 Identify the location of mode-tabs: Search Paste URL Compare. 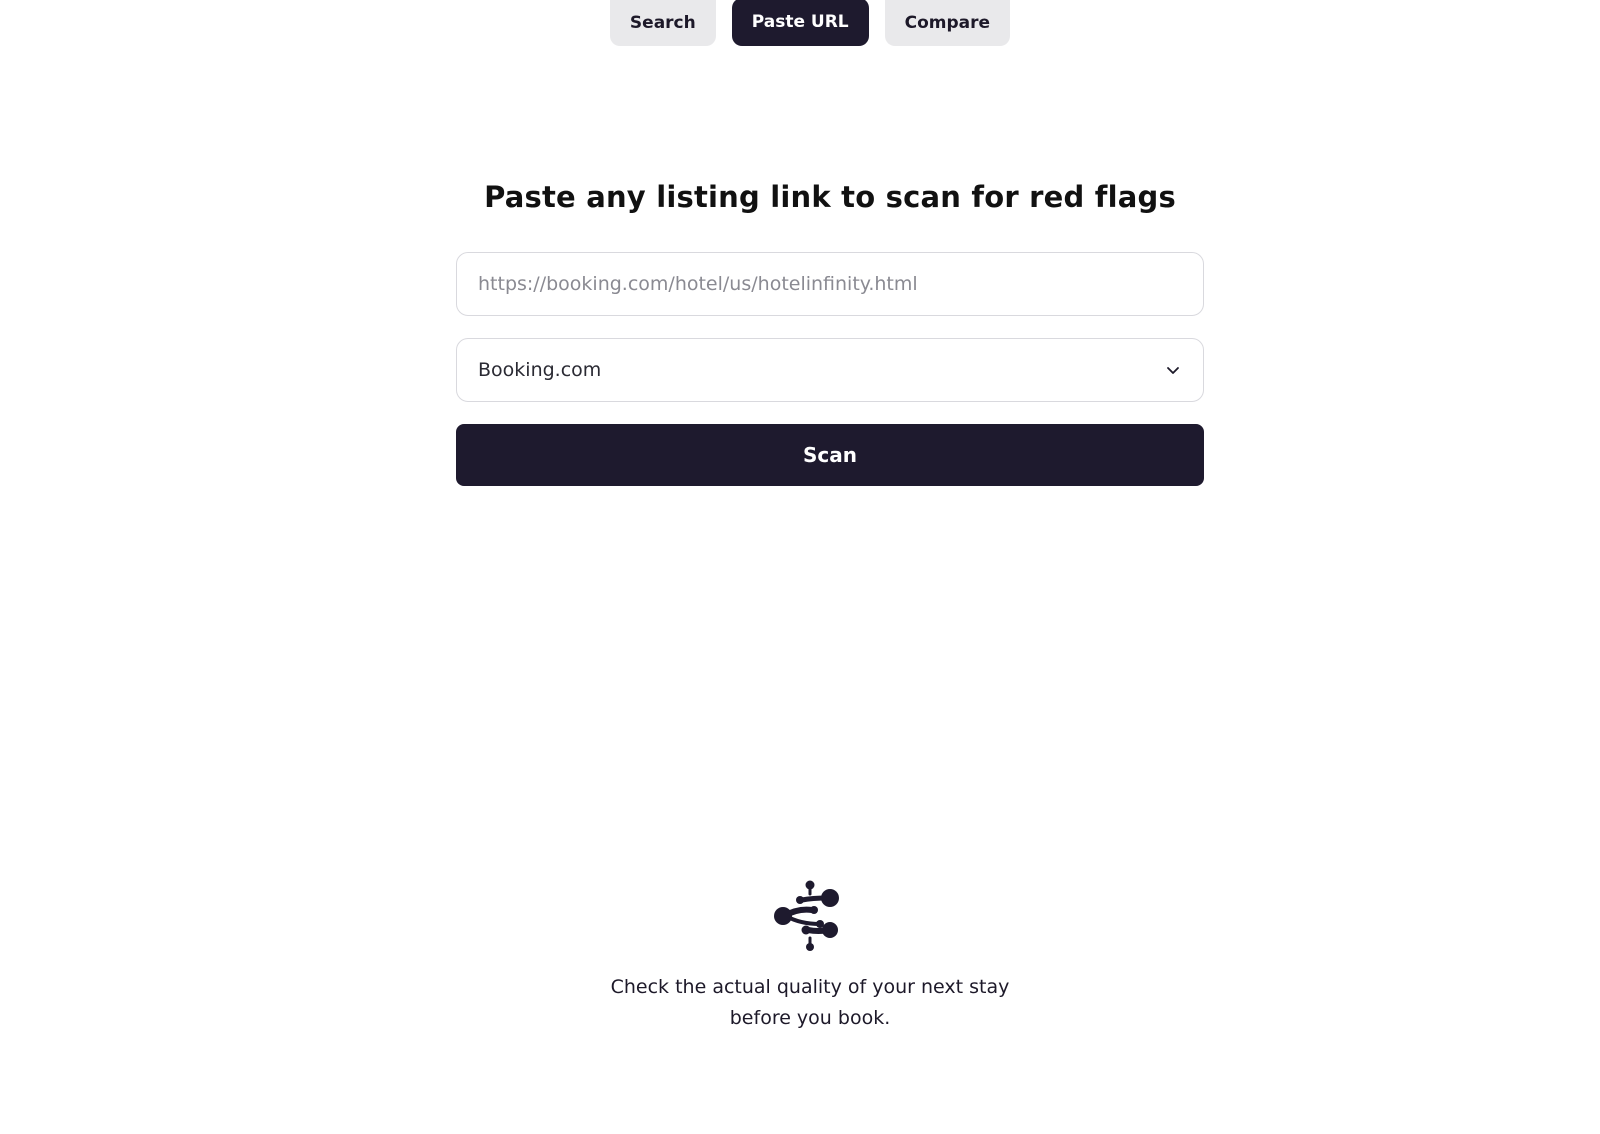
(800, 23).